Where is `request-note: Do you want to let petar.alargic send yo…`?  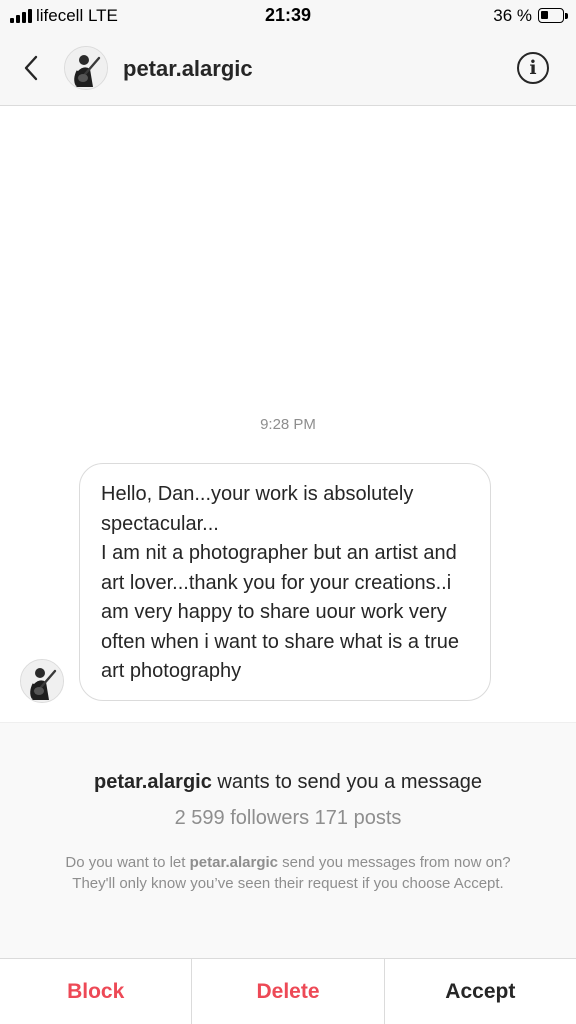 request-note: Do you want to let petar.alargic send yo… is located at coordinates (288, 873).